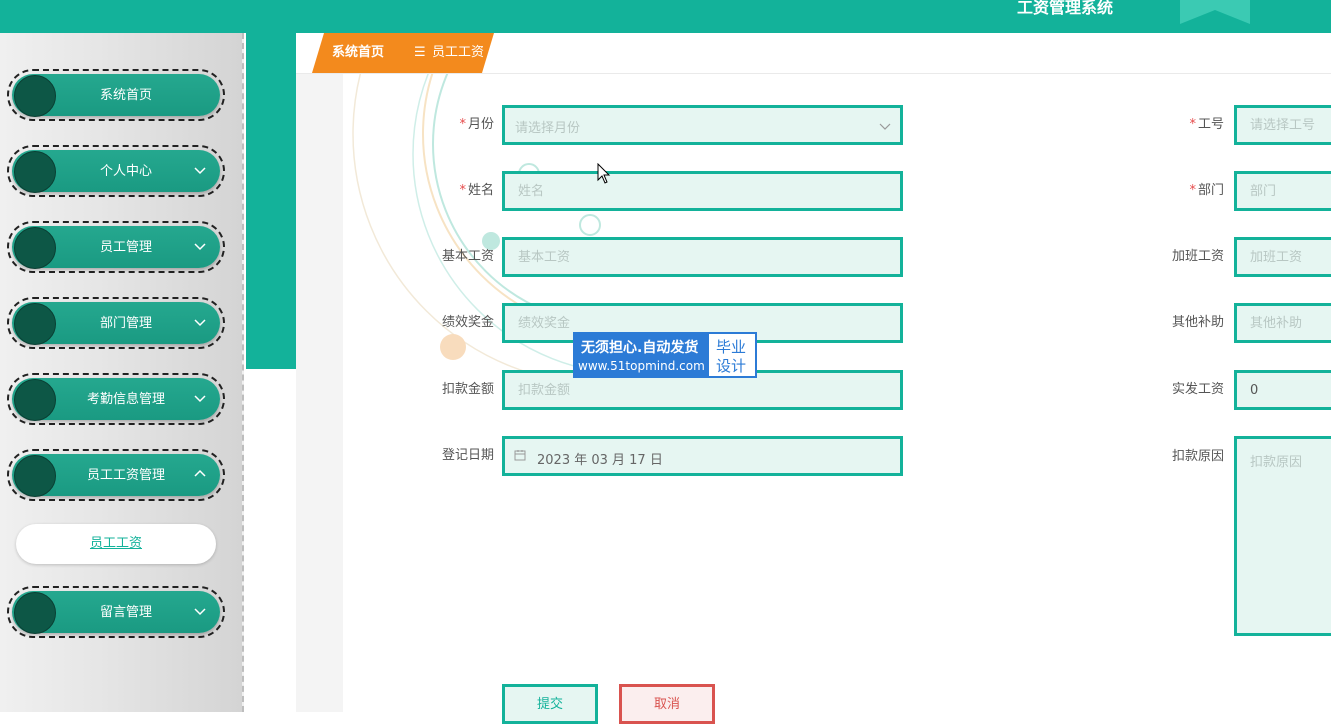 Image resolution: width=1331 pixels, height=724 pixels. I want to click on mouse-cursor-icon, so click(604, 173).